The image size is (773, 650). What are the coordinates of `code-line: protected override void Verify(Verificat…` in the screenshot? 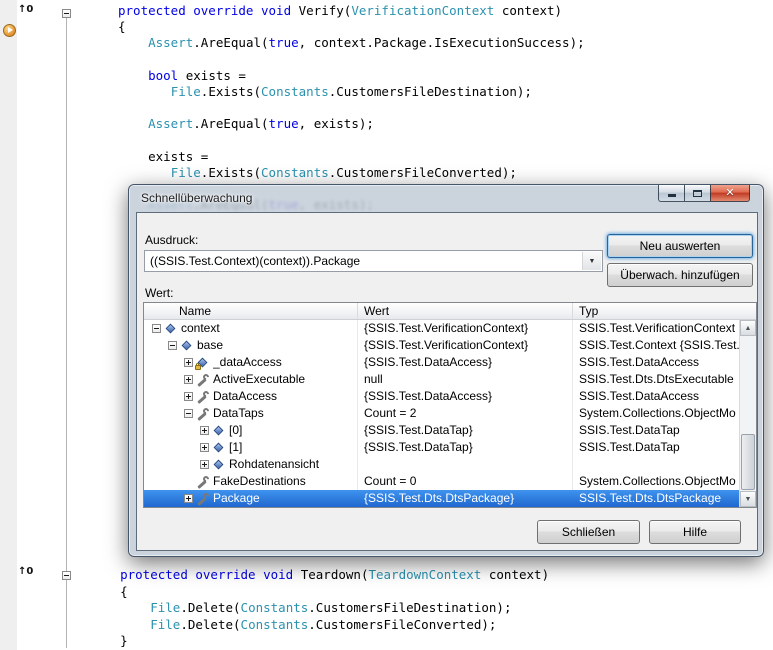 It's located at (351, 11).